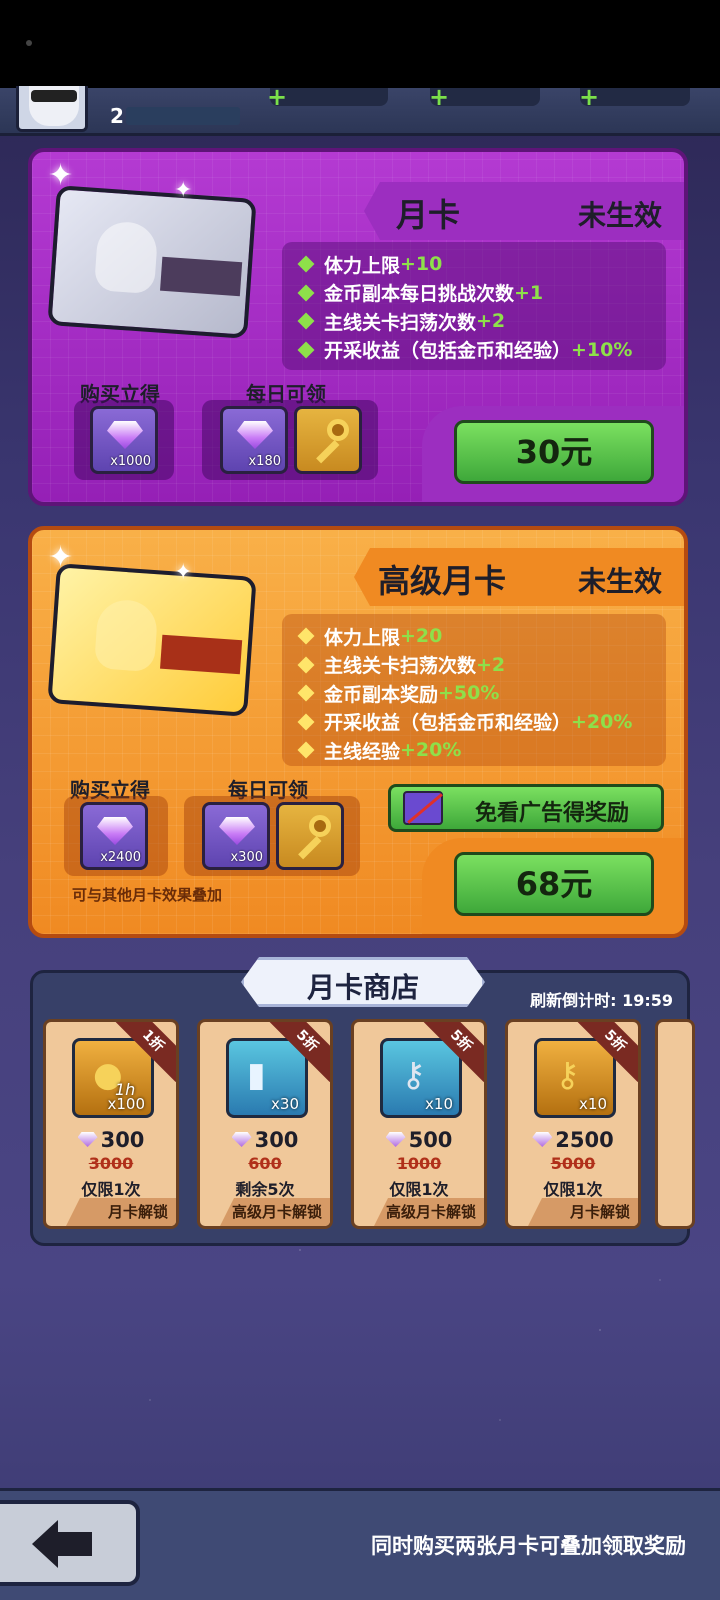 Image resolution: width=720 pixels, height=1600 pixels. Describe the element at coordinates (421, 636) in the screenshot. I see `perk-bonus: +20` at that location.